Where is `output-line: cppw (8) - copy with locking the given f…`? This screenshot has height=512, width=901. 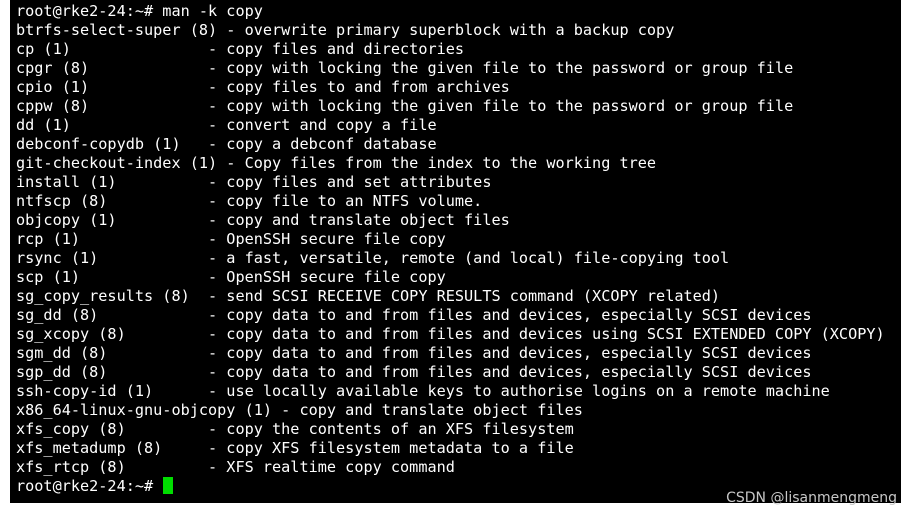
output-line: cppw (8) - copy with locking the given f… is located at coordinates (405, 106).